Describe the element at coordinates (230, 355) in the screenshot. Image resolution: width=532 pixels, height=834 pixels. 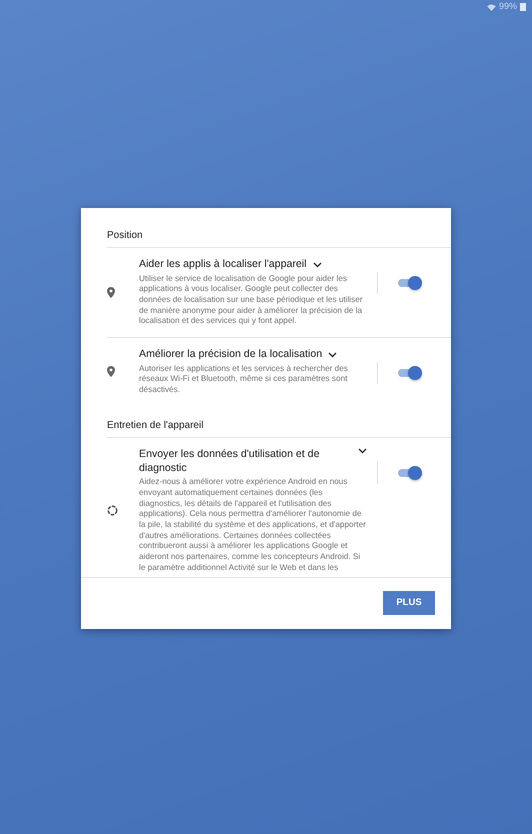
I see `setting-title: Améliorer la précision de la localisation` at that location.